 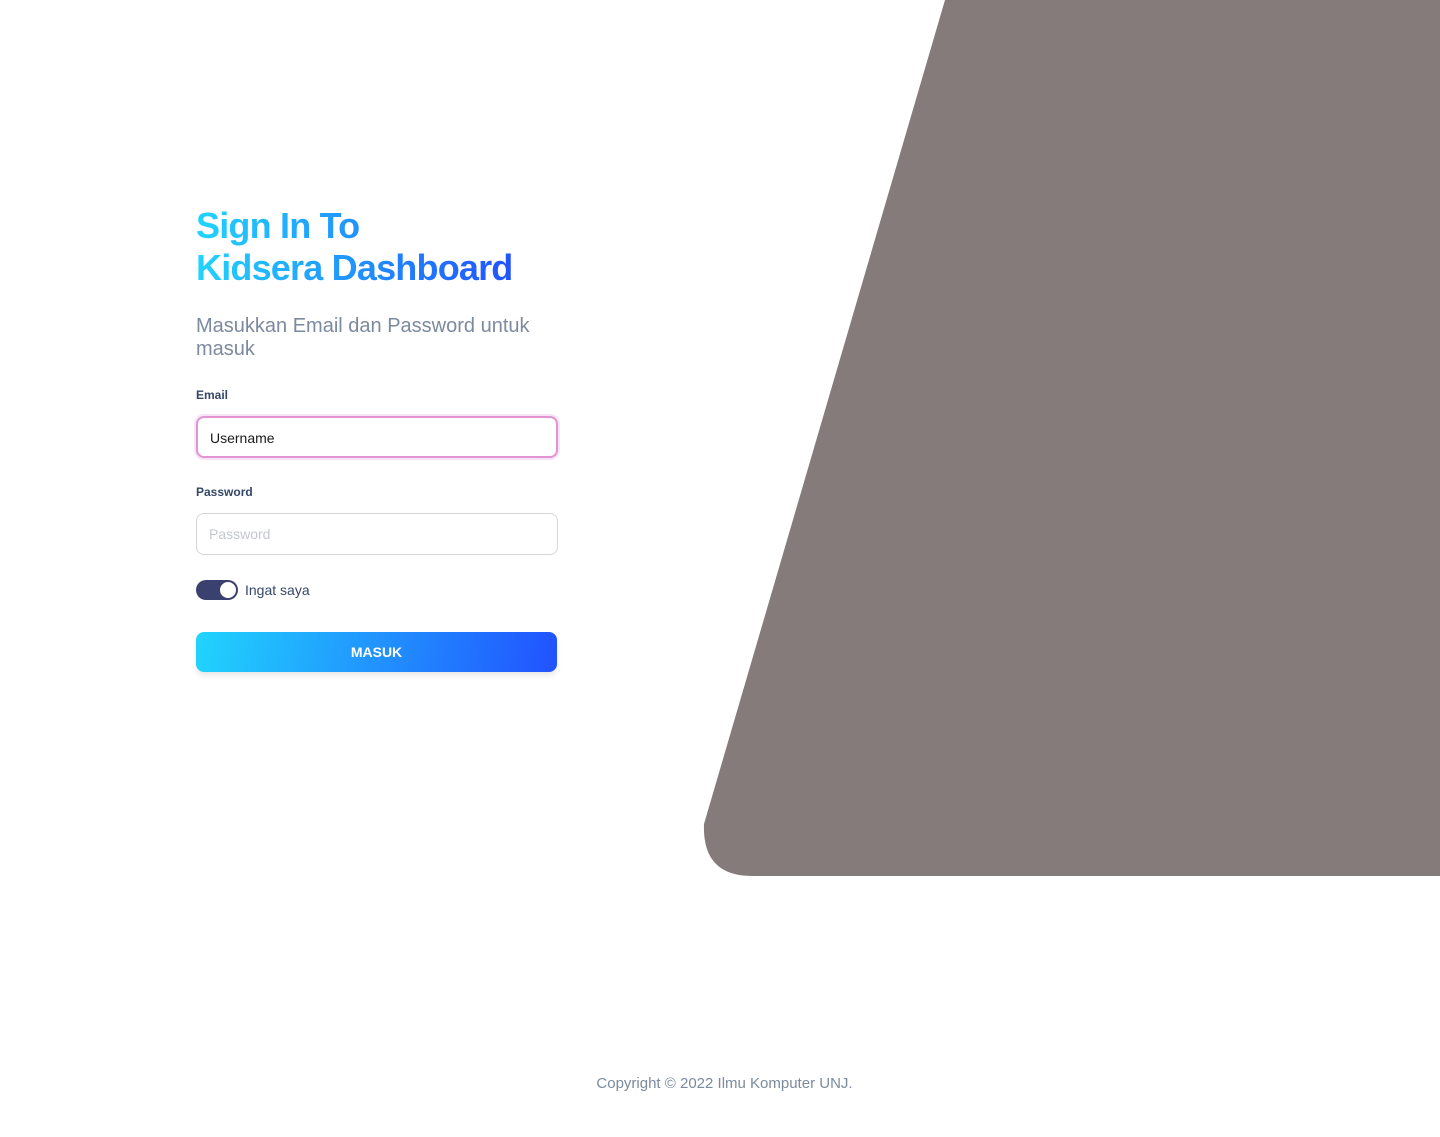 What do you see at coordinates (377, 534) in the screenshot?
I see `password-field: Password` at bounding box center [377, 534].